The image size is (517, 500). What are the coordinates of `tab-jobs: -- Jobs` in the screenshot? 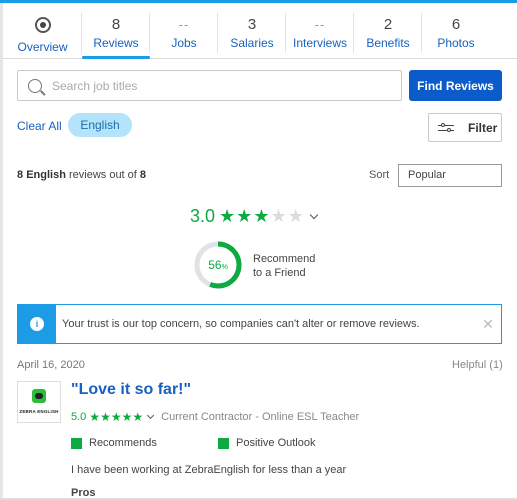 It's located at (184, 30).